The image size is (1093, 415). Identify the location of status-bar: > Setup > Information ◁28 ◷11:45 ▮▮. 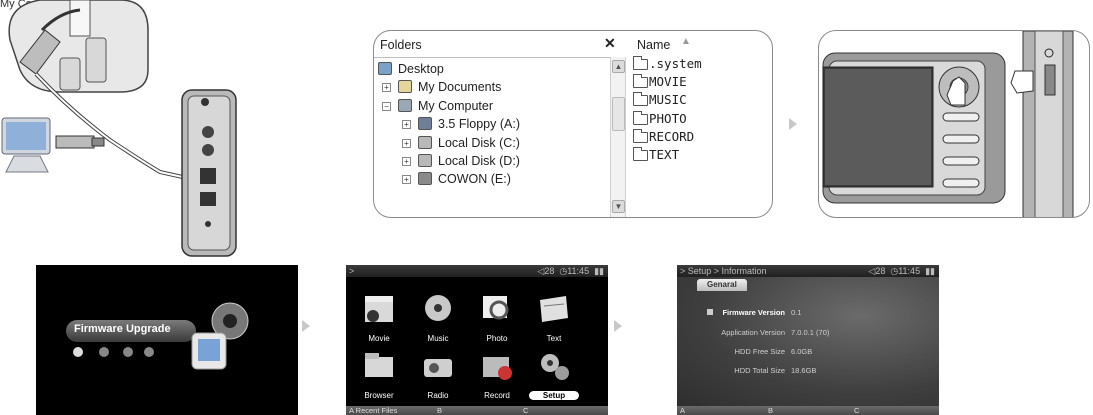
(808, 271).